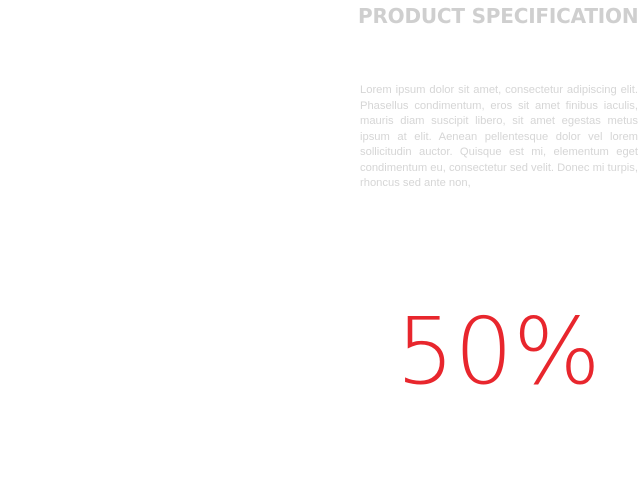  What do you see at coordinates (498, 351) in the screenshot?
I see `percentage-stat: 50%` at bounding box center [498, 351].